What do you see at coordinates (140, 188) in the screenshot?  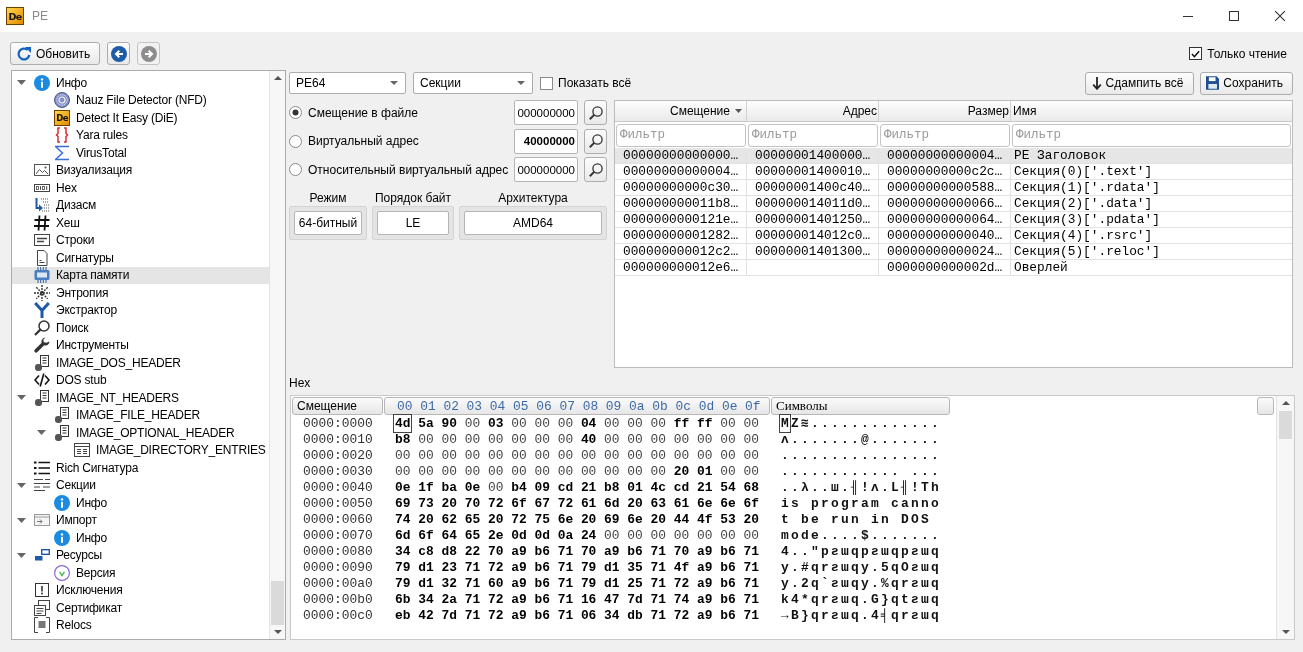 I see `tree-item: Hex` at bounding box center [140, 188].